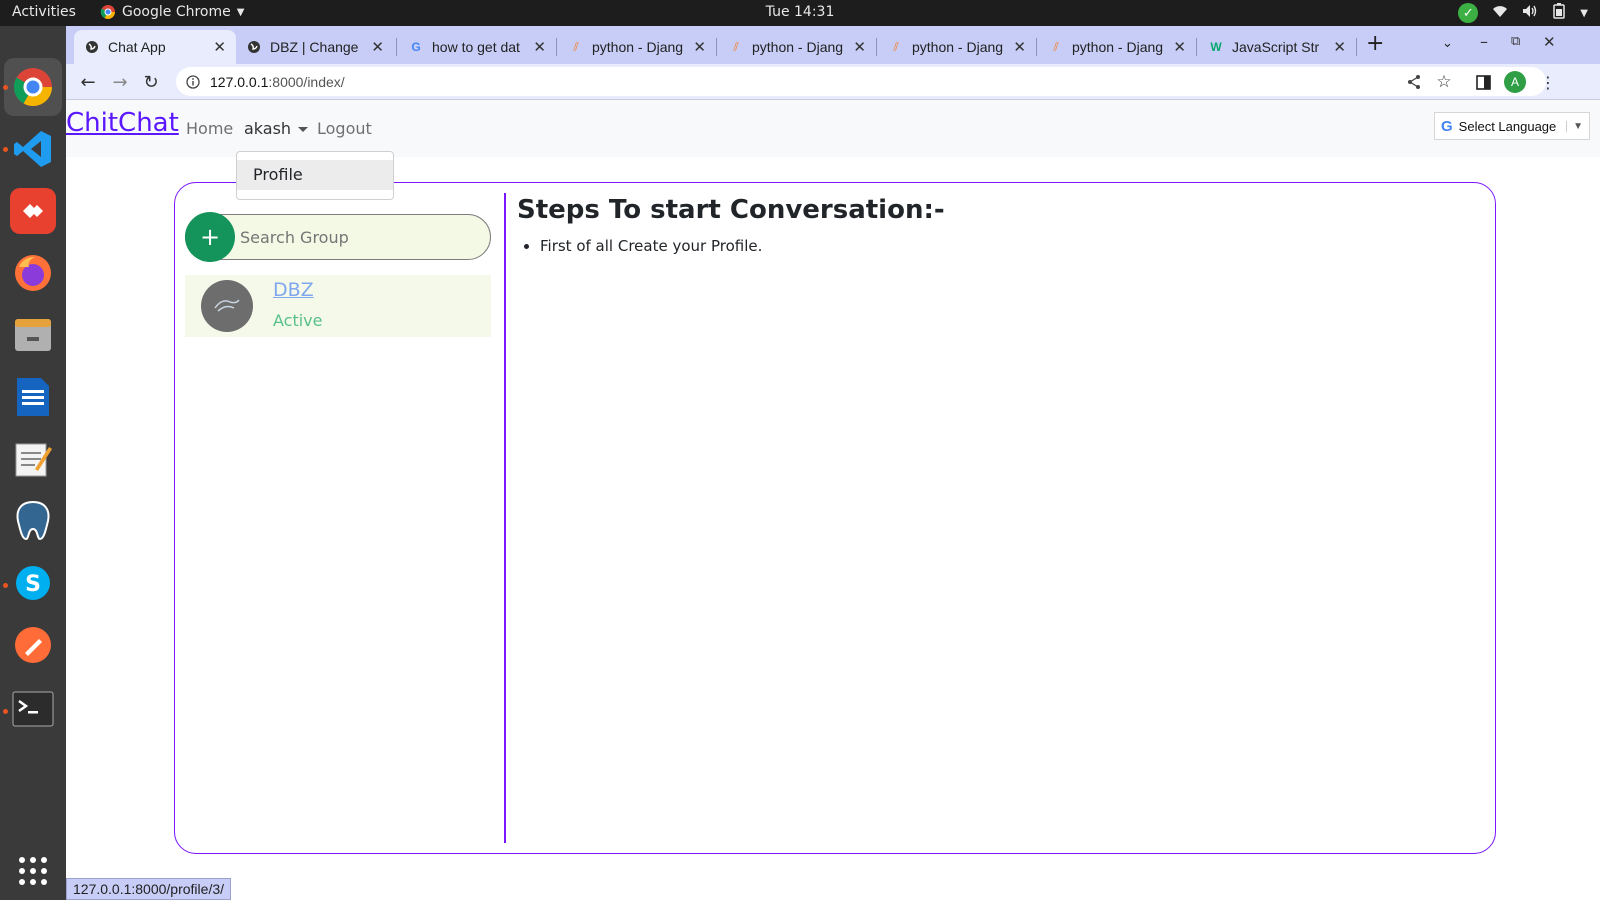 The image size is (1600, 900). I want to click on nav-logout: Logout, so click(344, 128).